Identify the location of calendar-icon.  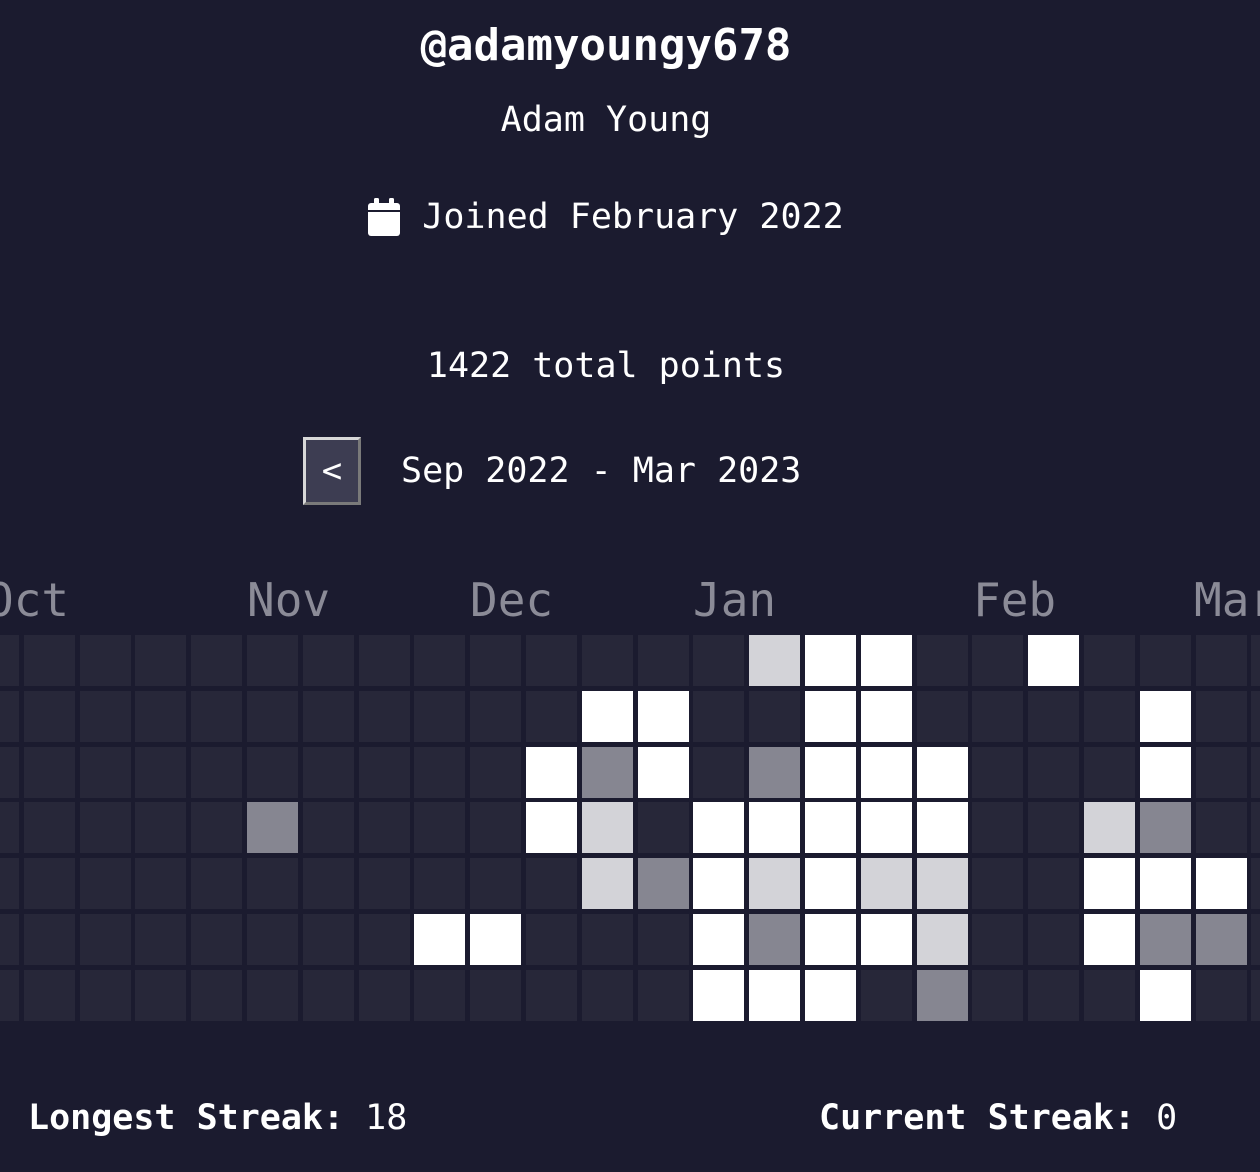
(384, 217).